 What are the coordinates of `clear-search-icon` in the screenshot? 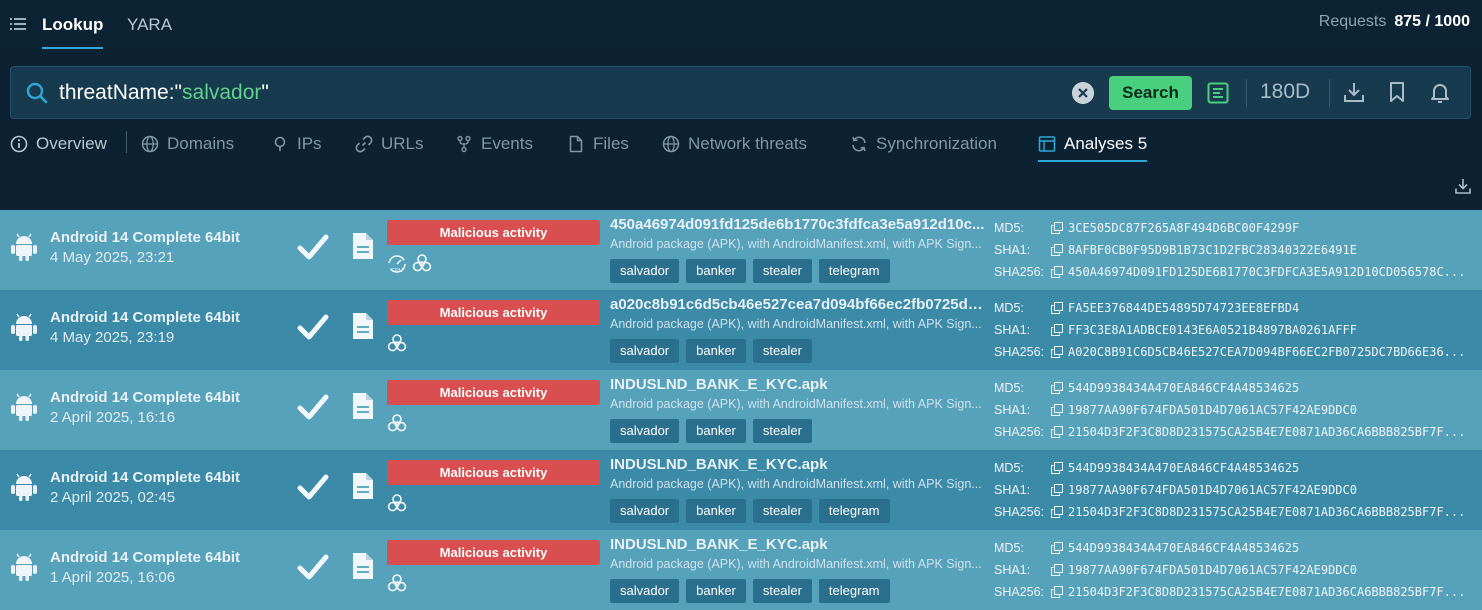 It's located at (1083, 93).